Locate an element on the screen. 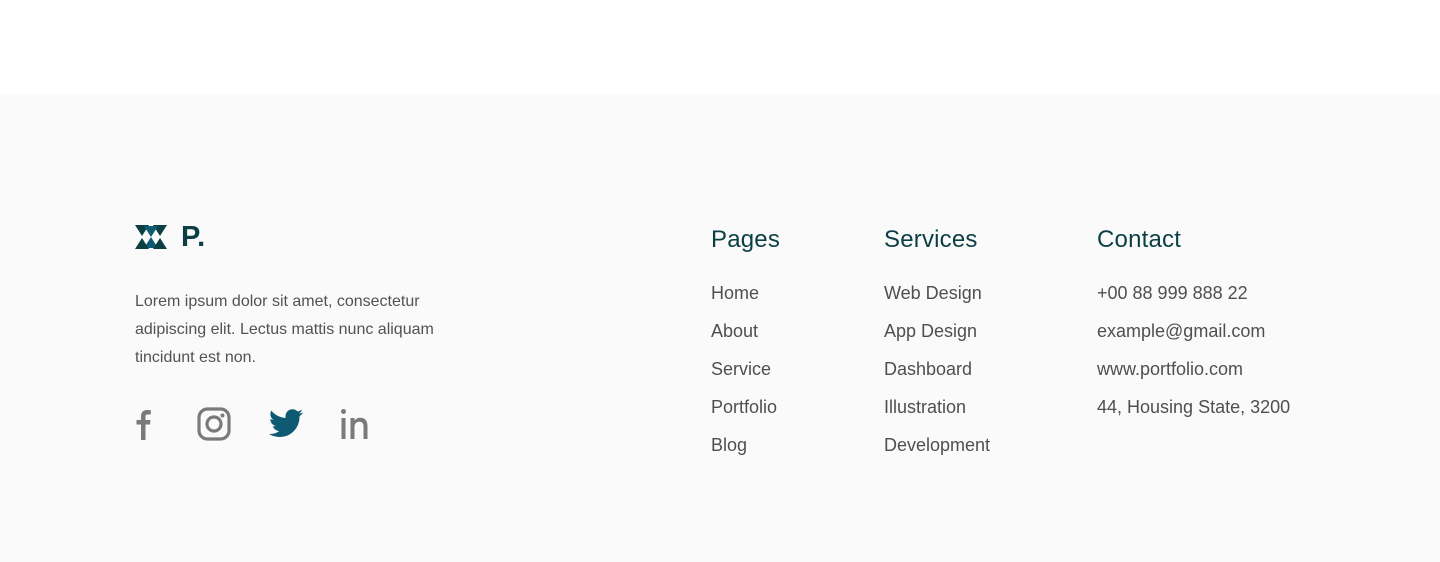  contact-address: 44, Housing State, 3200 is located at coordinates (1194, 407).